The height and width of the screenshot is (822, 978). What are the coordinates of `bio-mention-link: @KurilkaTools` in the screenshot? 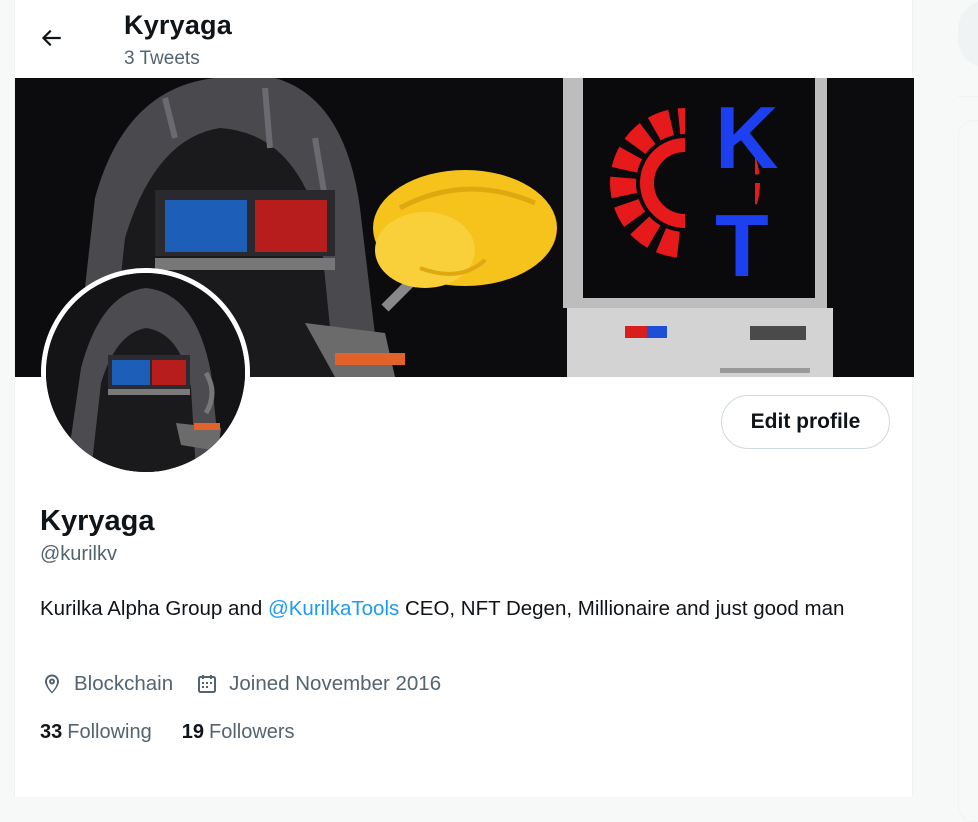 It's located at (333, 608).